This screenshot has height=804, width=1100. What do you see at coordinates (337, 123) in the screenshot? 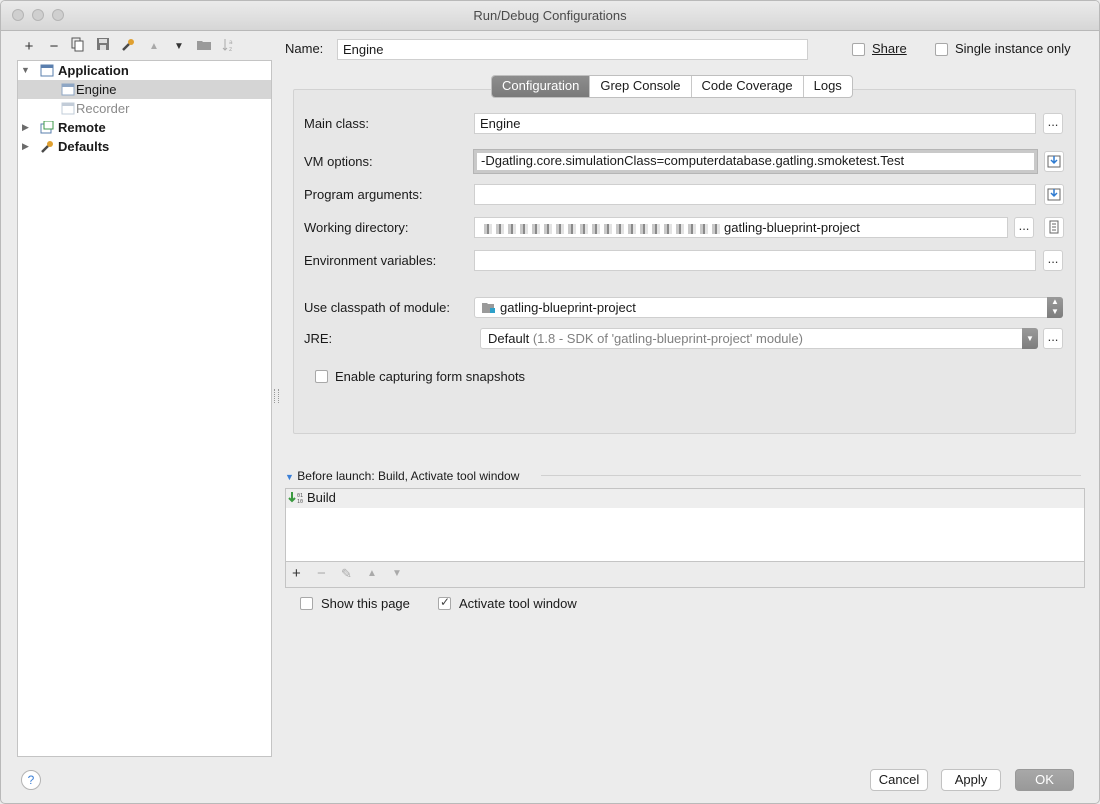
I see `main-class-label: Main class:` at bounding box center [337, 123].